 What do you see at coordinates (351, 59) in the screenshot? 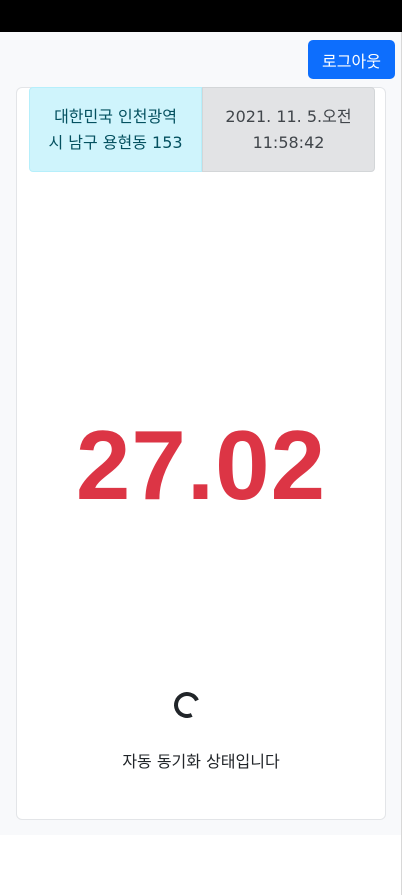
I see `logout-button: 로그아웃` at bounding box center [351, 59].